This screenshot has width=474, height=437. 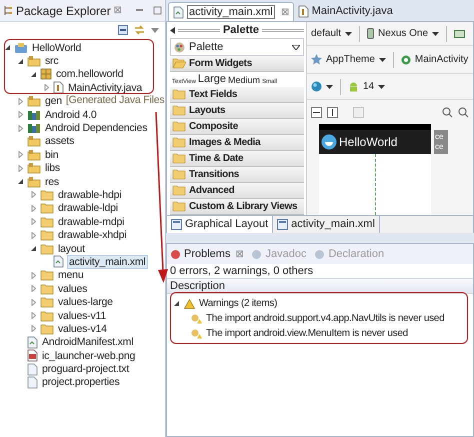 I want to click on image-file-icon, so click(x=32, y=355).